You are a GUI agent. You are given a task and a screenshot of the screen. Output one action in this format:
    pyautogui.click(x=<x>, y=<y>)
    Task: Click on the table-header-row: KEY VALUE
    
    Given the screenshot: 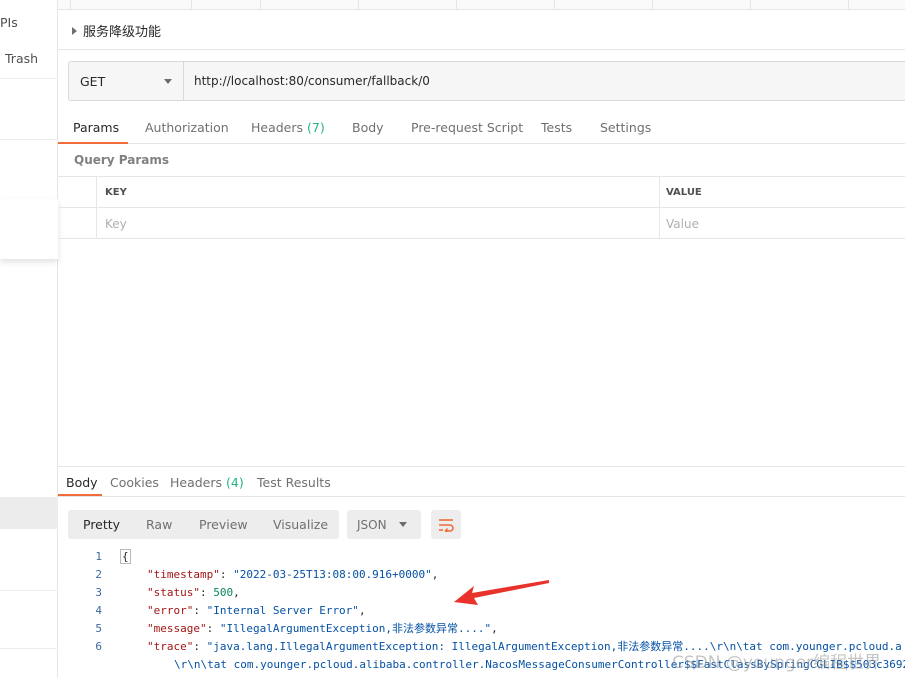 What is the action you would take?
    pyautogui.click(x=481, y=192)
    